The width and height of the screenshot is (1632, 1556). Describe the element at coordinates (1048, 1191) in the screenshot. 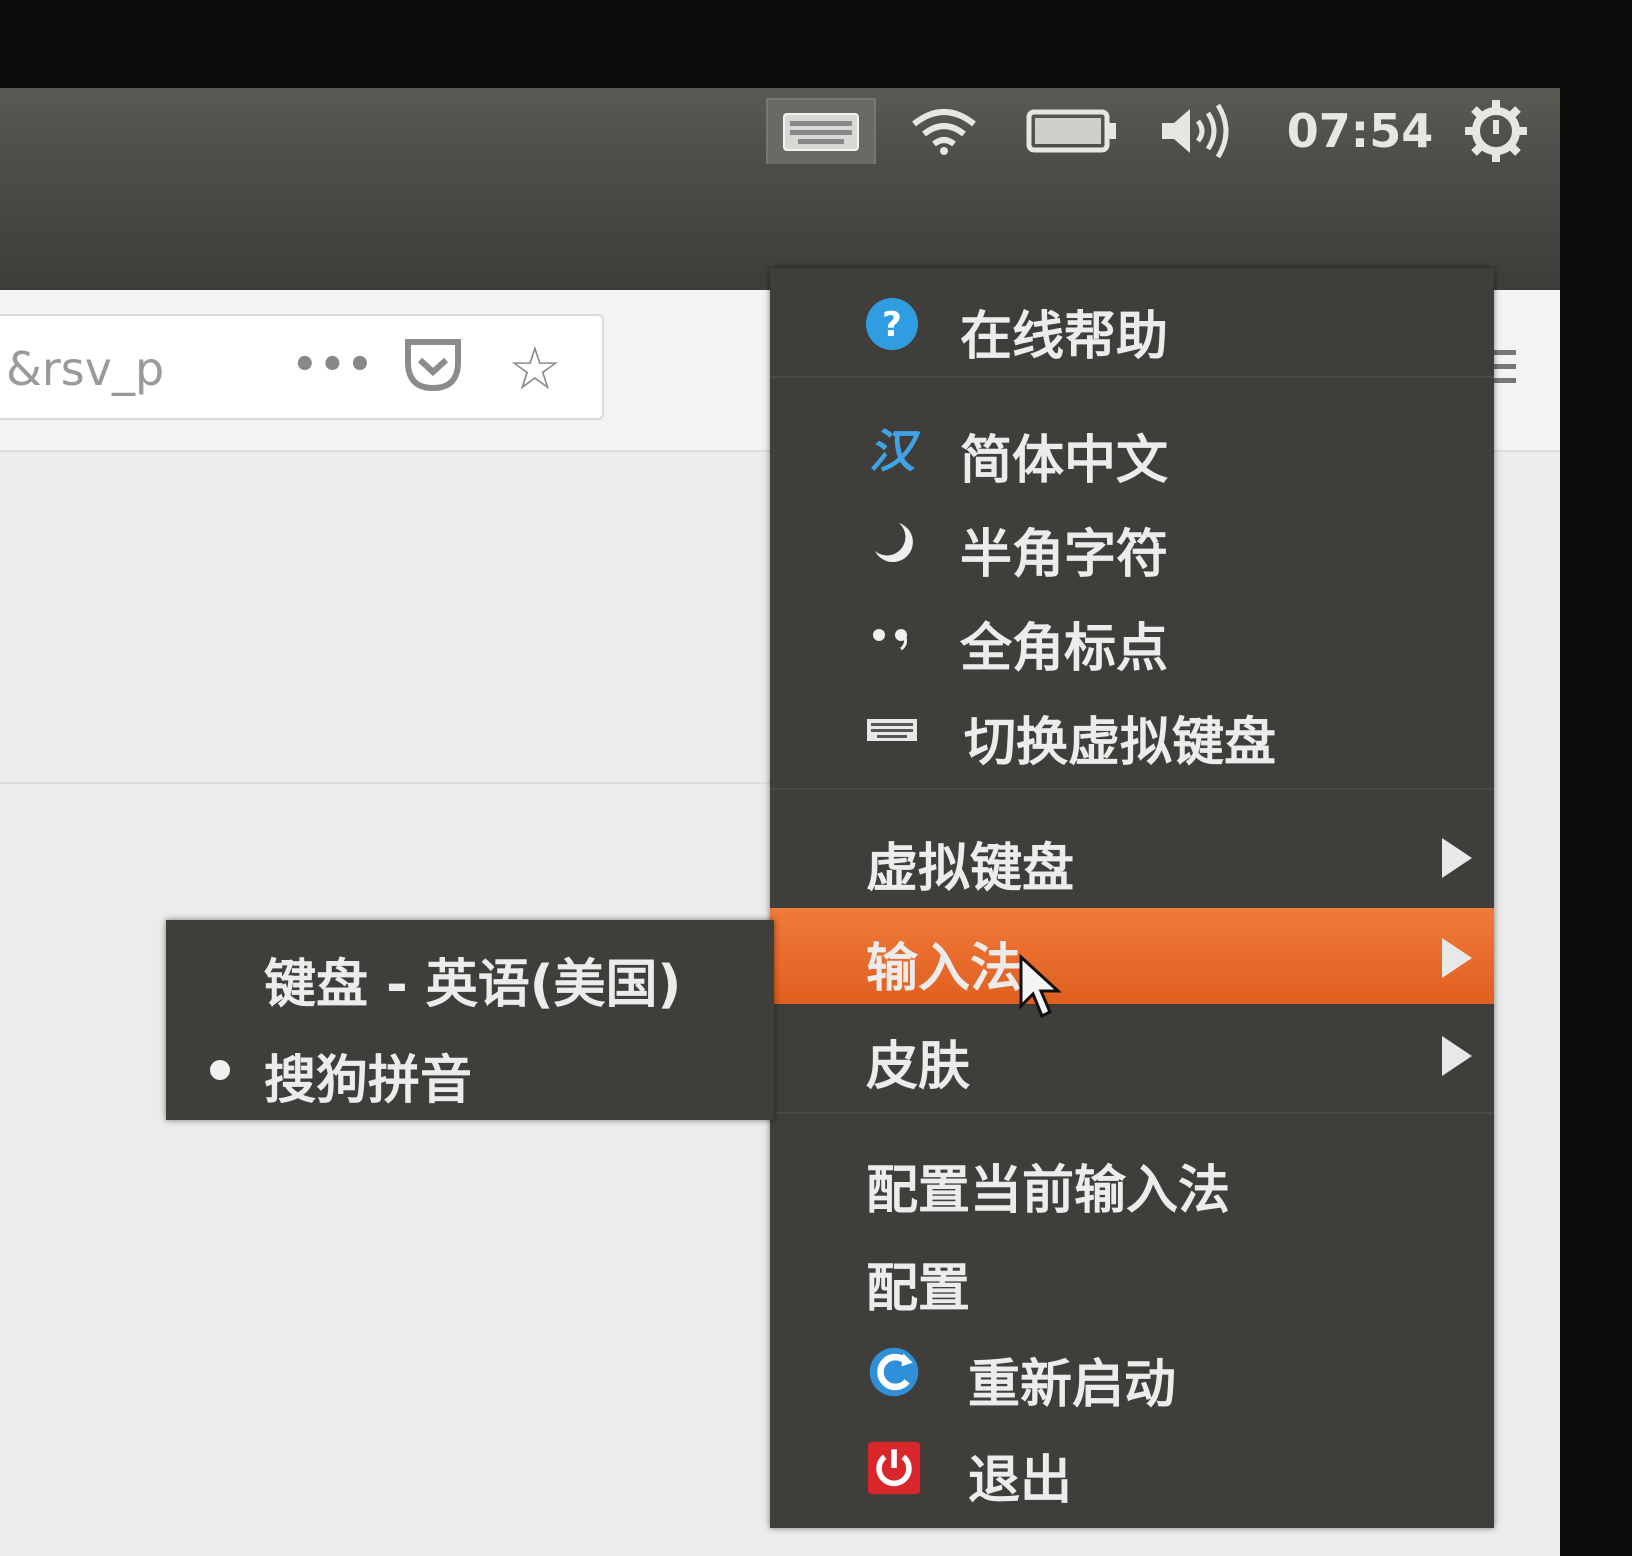

I see `menu-item-label: 配置当前输入法` at that location.